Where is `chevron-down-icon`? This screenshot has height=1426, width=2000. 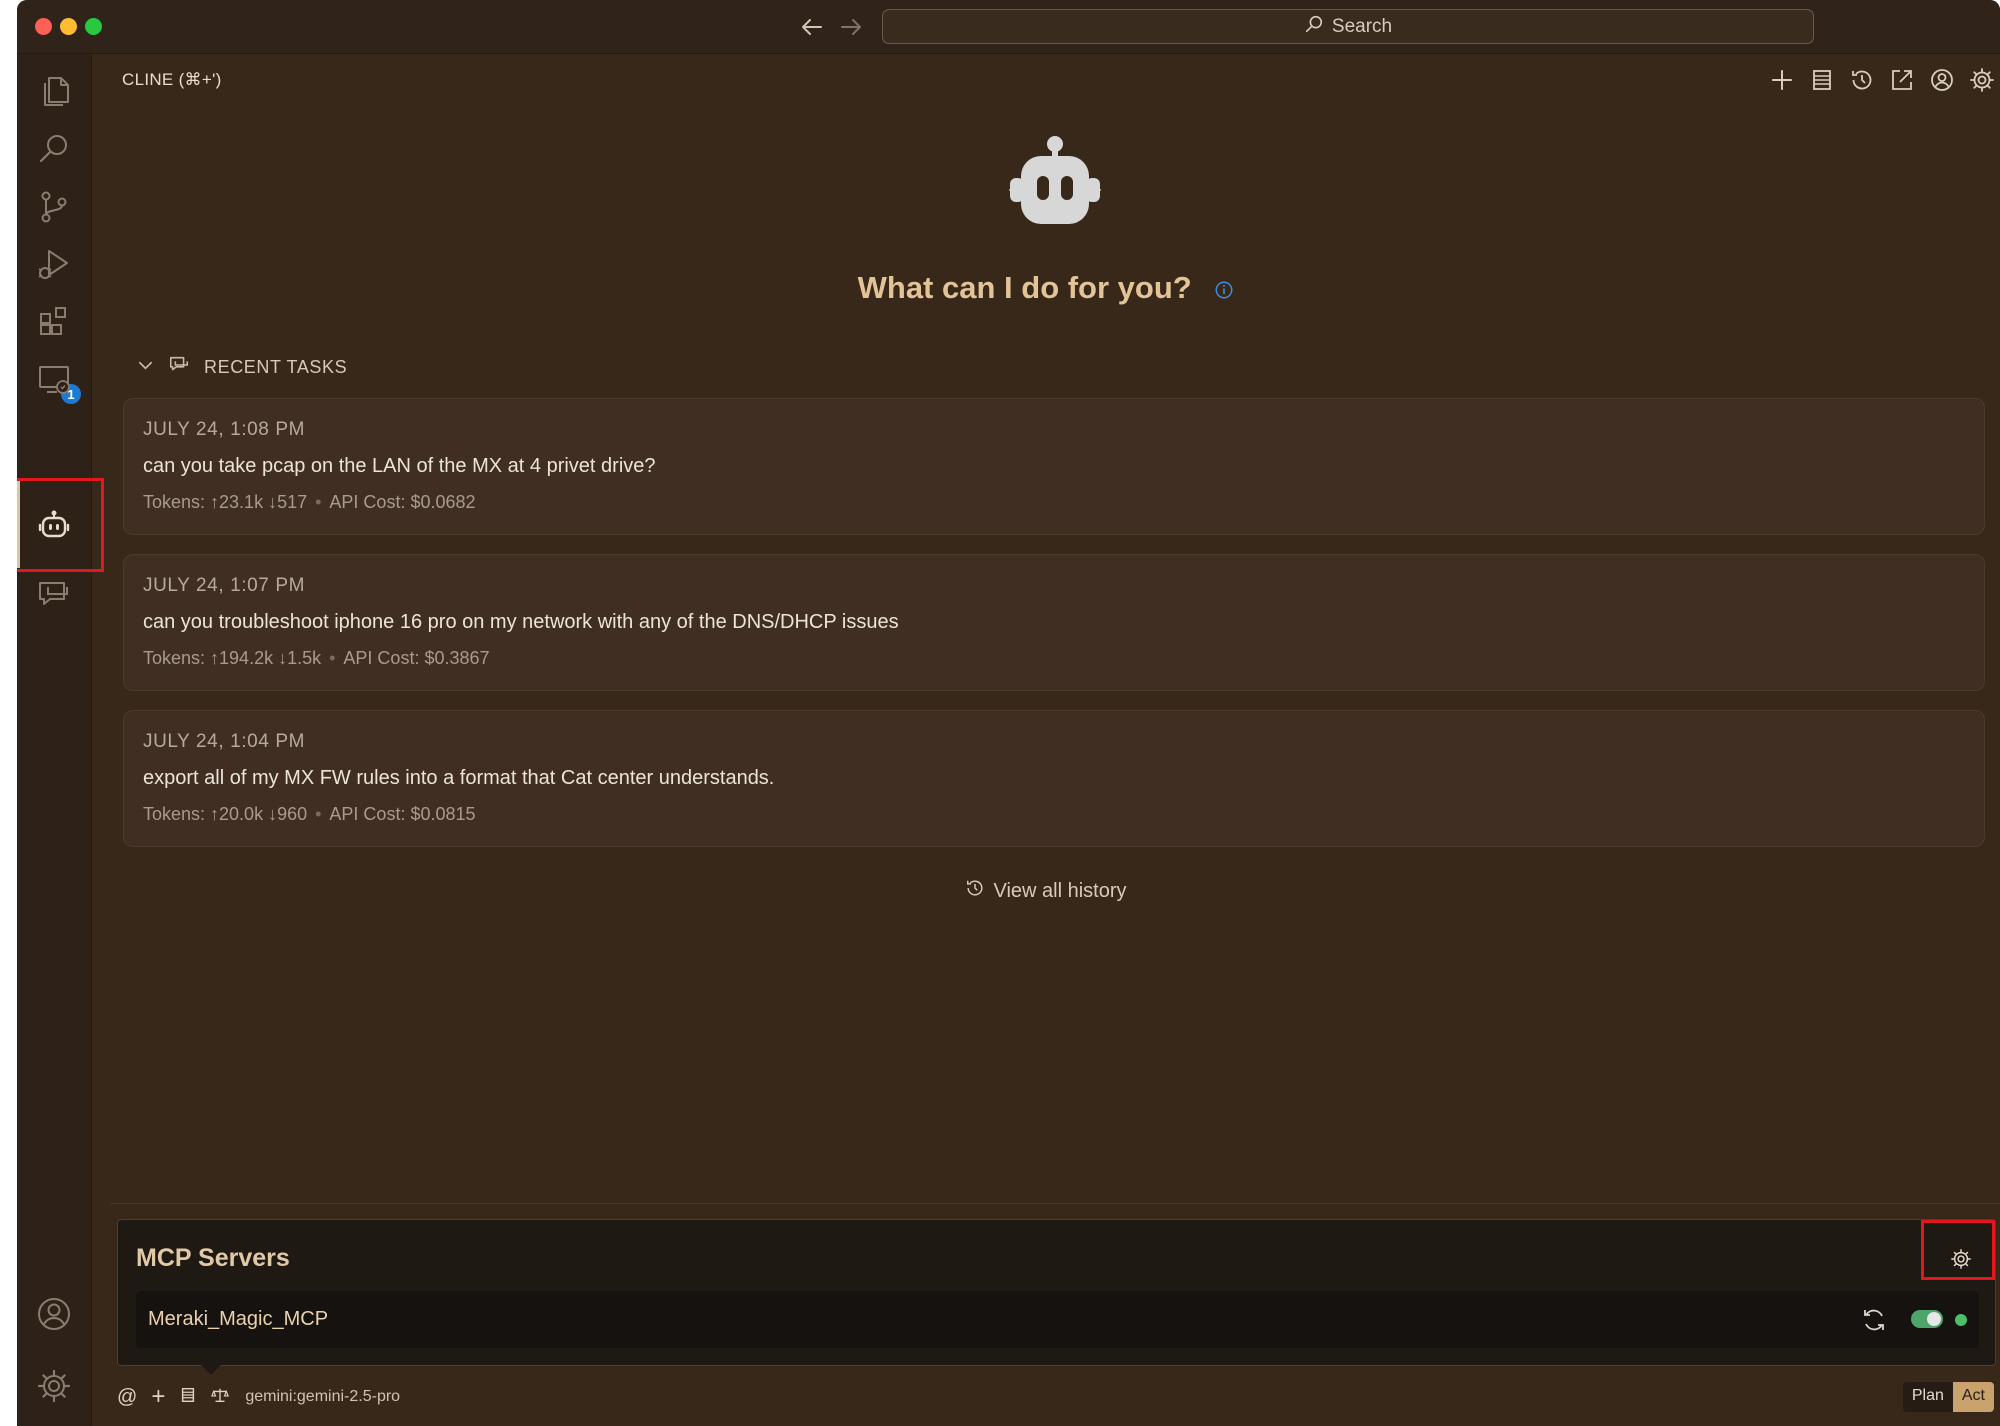 chevron-down-icon is located at coordinates (145, 368).